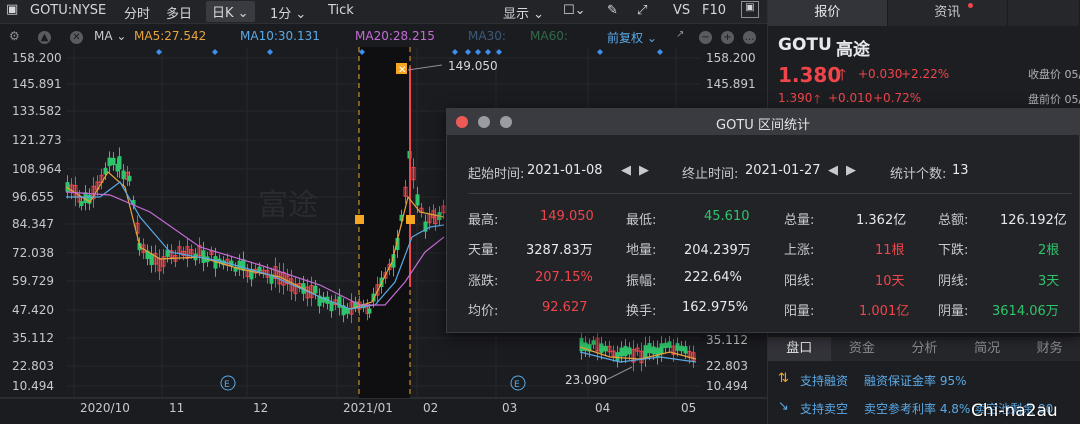 The width and height of the screenshot is (1080, 424). I want to click on tab-news: 资讯, so click(948, 13).